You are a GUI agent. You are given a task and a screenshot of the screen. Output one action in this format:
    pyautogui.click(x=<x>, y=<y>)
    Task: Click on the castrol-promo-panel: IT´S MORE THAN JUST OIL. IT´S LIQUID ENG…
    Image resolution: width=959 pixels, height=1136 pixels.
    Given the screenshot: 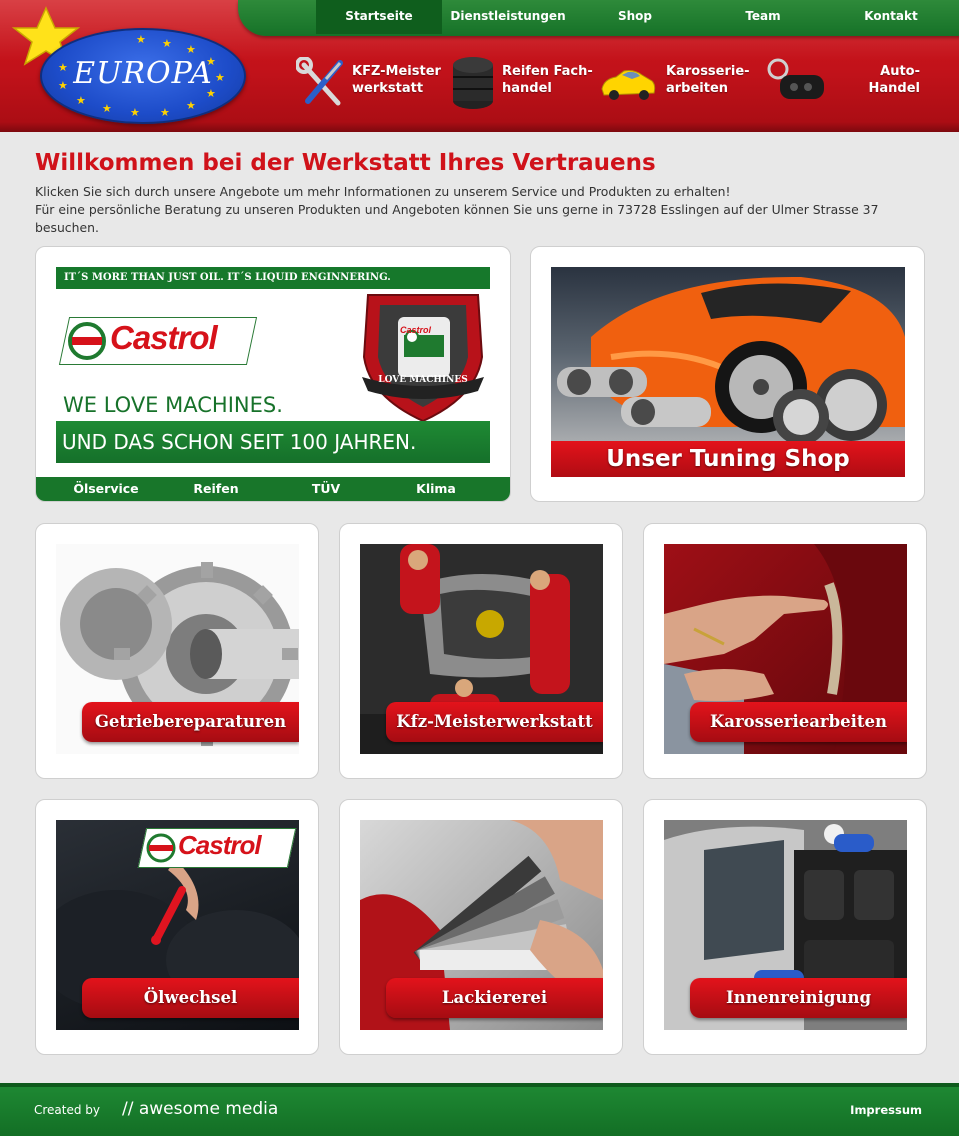 What is the action you would take?
    pyautogui.click(x=273, y=374)
    